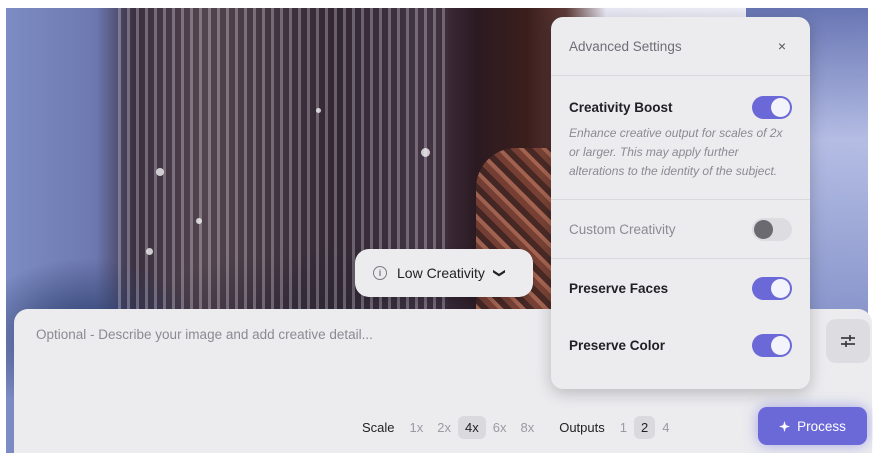  Describe the element at coordinates (500, 427) in the screenshot. I see `scale-option: 6x` at that location.